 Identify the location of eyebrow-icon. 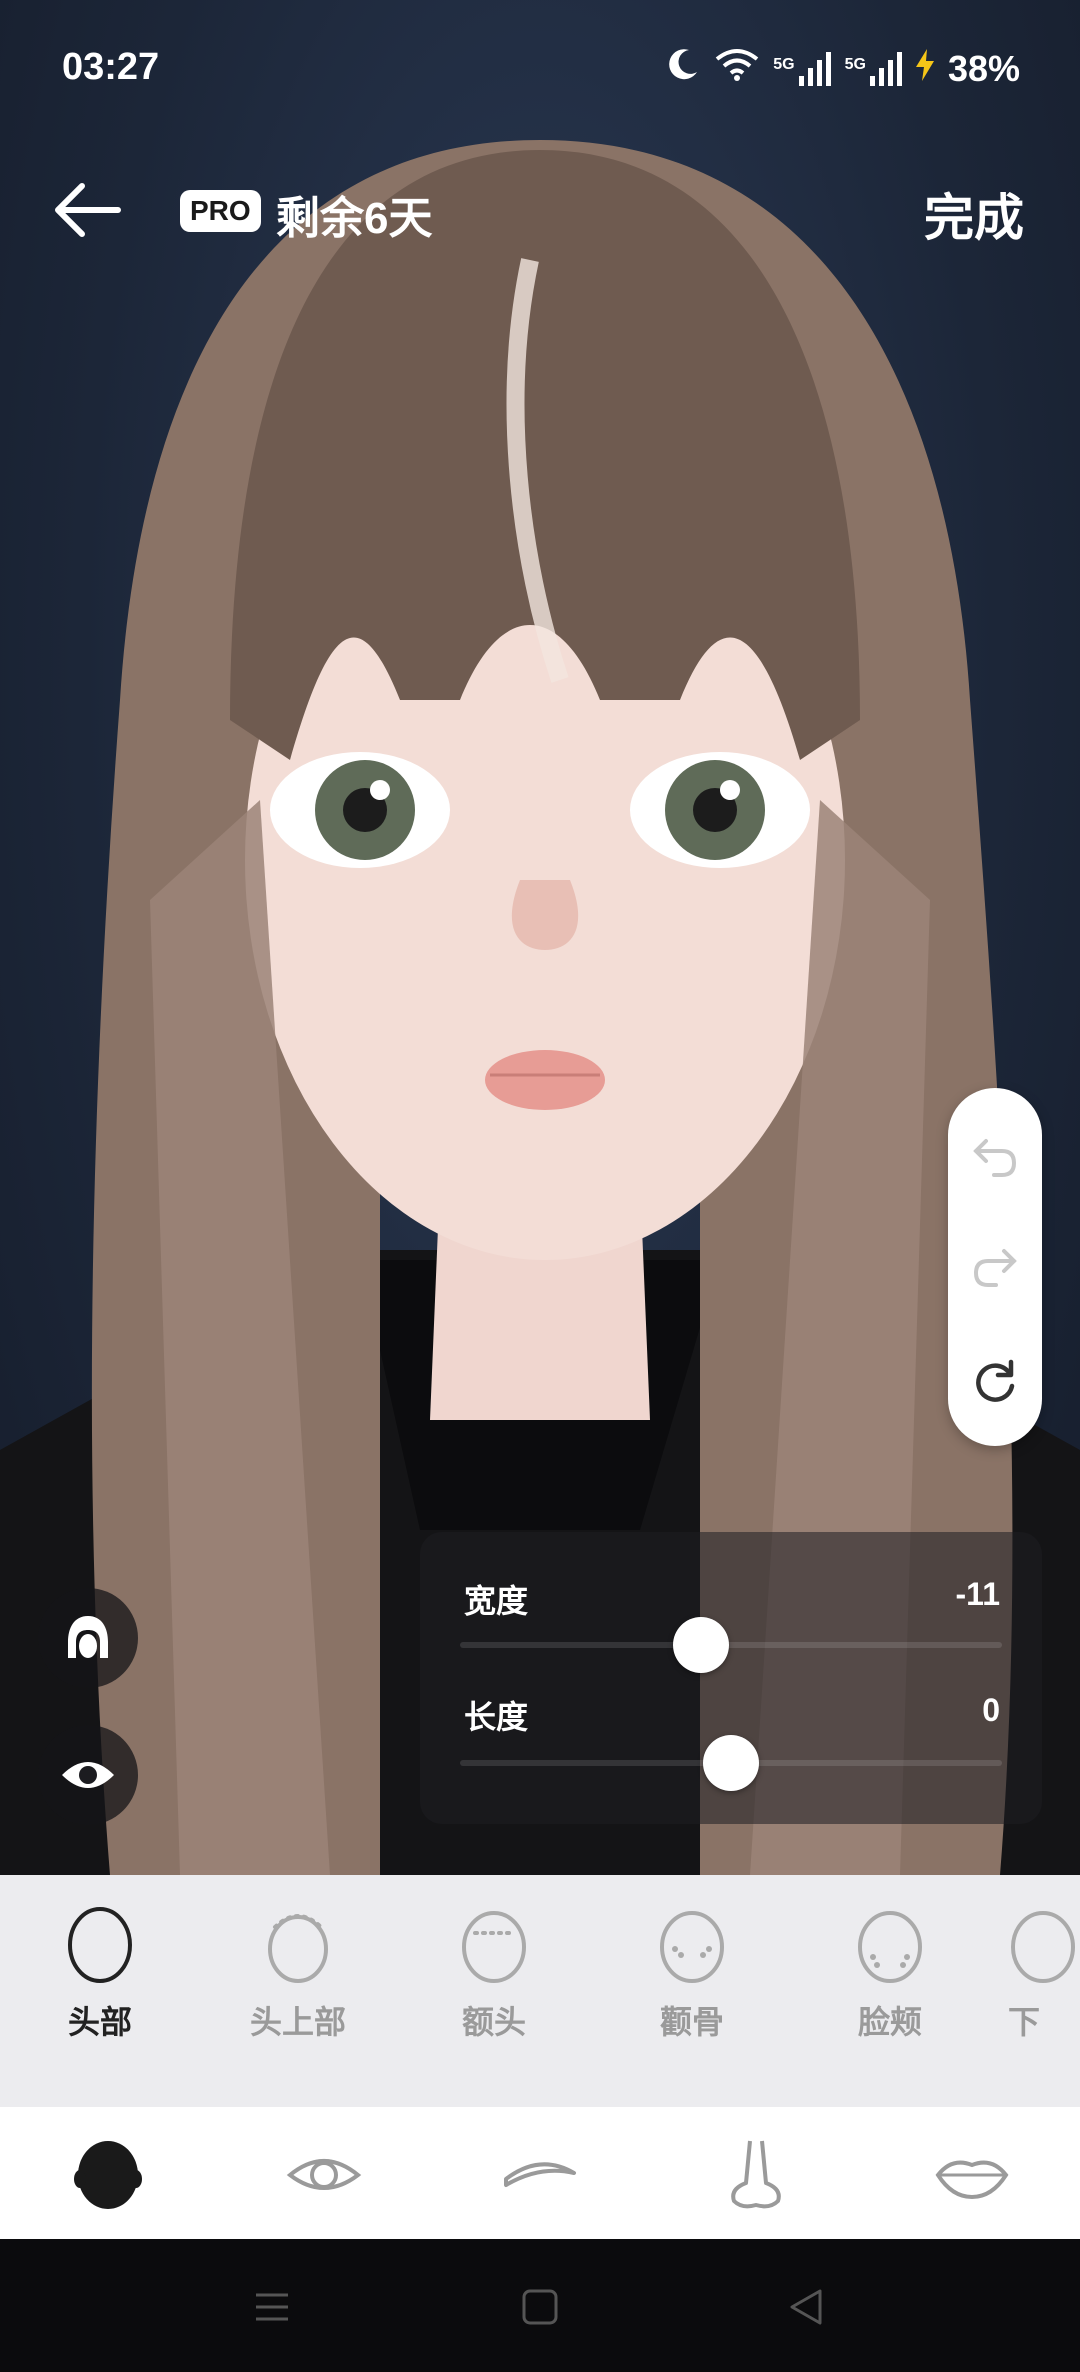
(540, 2174).